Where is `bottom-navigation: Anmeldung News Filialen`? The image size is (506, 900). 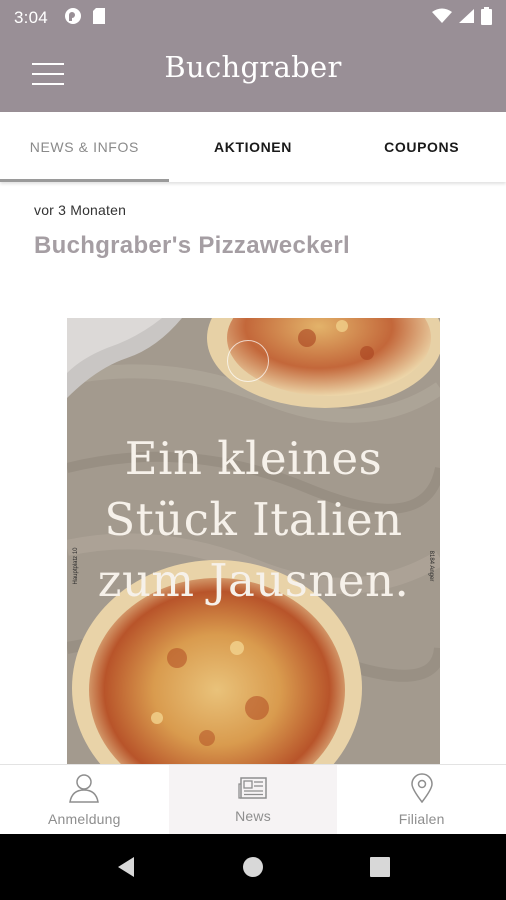 bottom-navigation: Anmeldung News Filialen is located at coordinates (253, 799).